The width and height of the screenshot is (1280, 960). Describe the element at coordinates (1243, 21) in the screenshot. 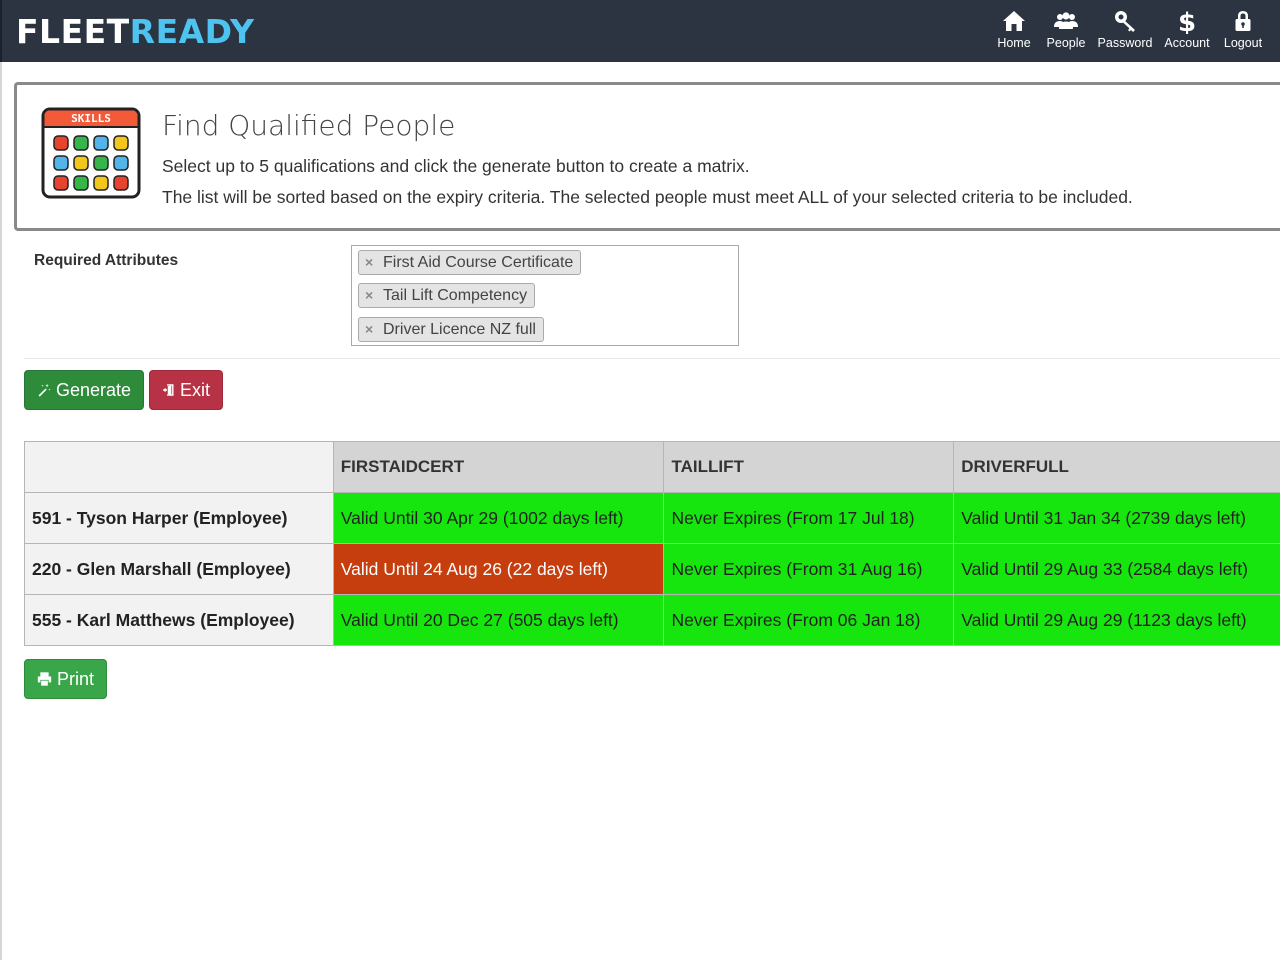

I see `lock-icon` at that location.